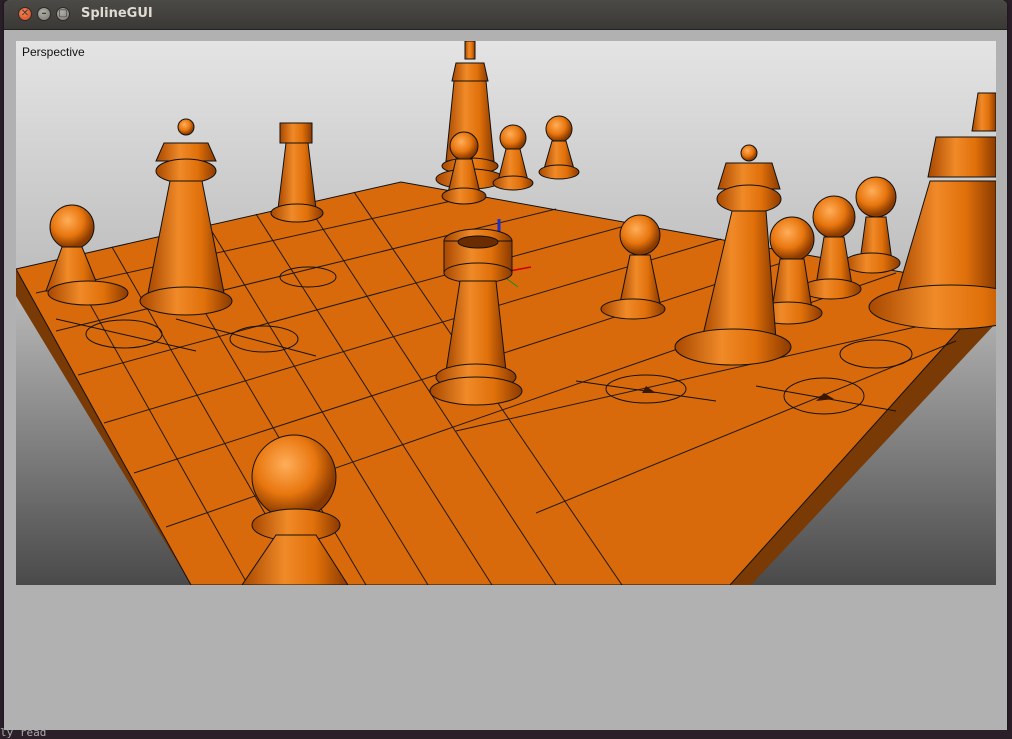 The image size is (1012, 739). Describe the element at coordinates (505, 15) in the screenshot. I see `title-bar: ✕ – ▢ SplineGUI` at that location.